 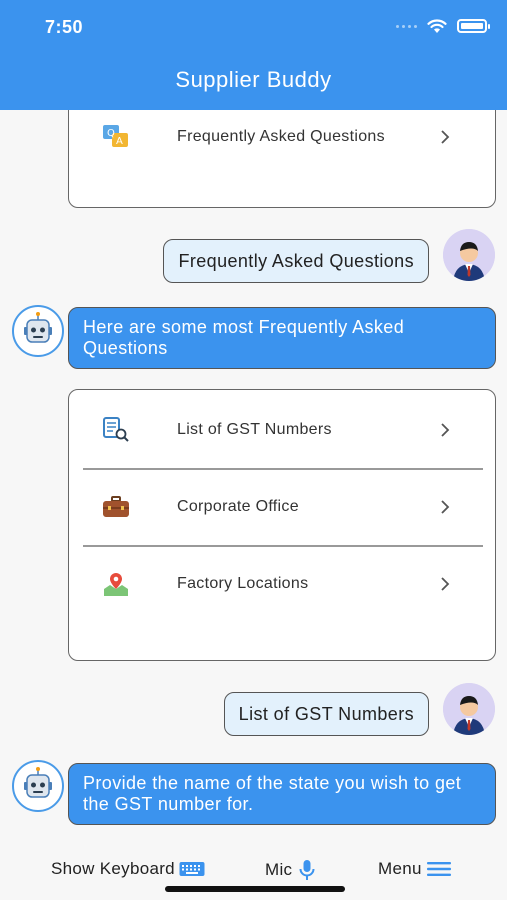 I want to click on card-item-faq: Q A Frequently Asked Questions, so click(x=283, y=142).